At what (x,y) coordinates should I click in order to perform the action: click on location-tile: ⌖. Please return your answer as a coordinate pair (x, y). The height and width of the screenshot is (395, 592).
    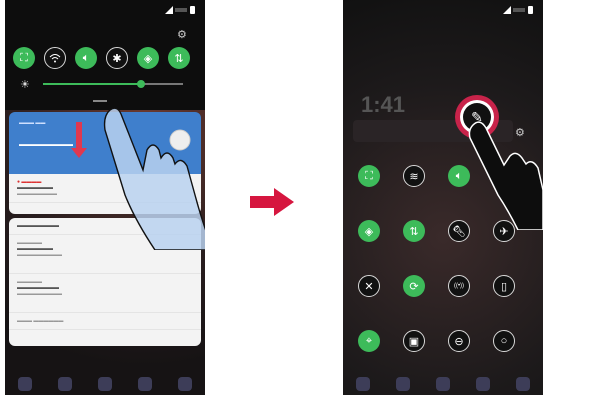
    Looking at the image, I should click on (369, 341).